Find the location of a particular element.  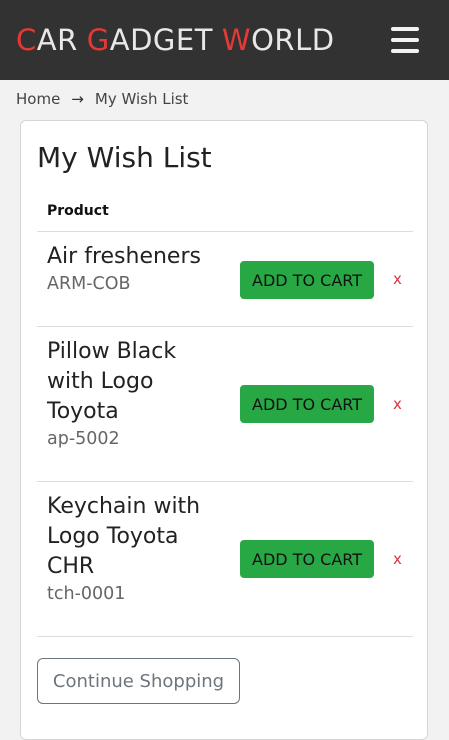

product-sku: ARM-COB is located at coordinates (89, 284).